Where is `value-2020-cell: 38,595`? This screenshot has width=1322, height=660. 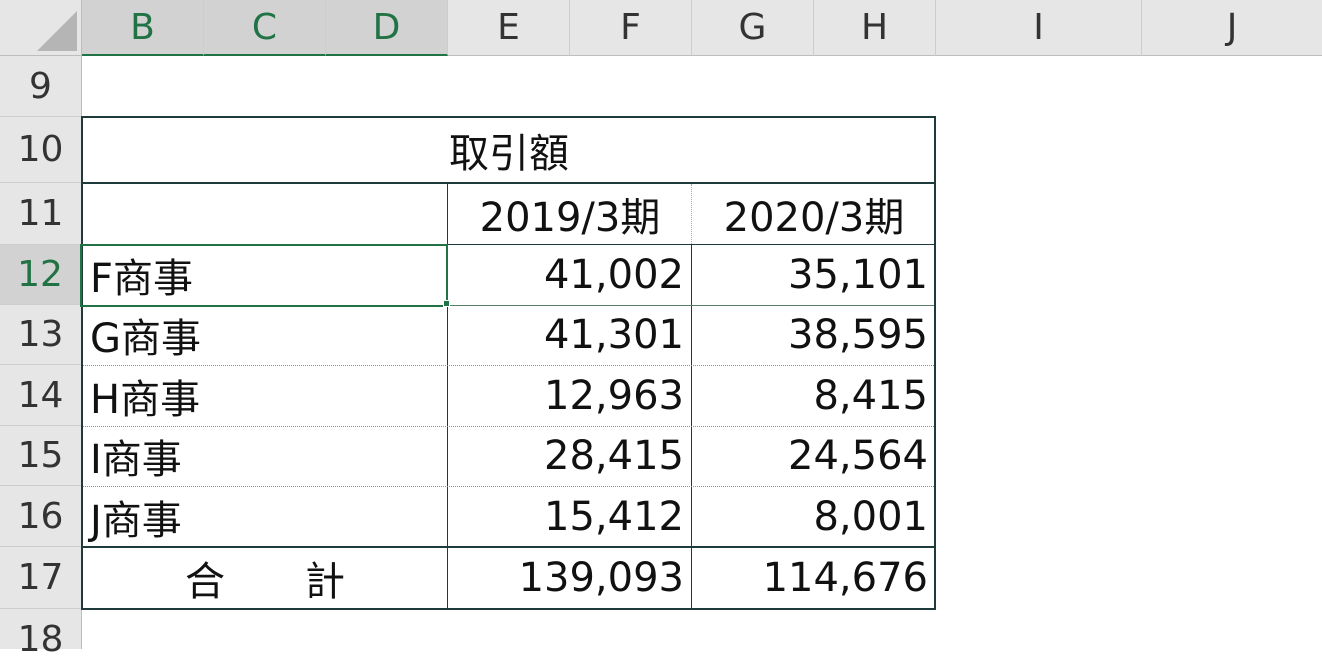 value-2020-cell: 38,595 is located at coordinates (814, 335).